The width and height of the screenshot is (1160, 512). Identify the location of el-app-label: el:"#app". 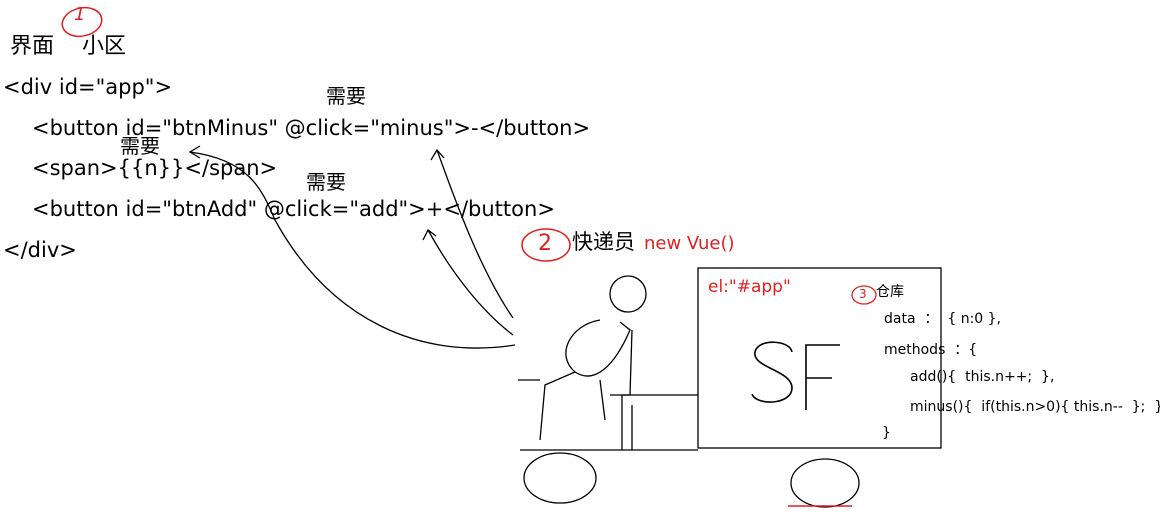
(749, 287).